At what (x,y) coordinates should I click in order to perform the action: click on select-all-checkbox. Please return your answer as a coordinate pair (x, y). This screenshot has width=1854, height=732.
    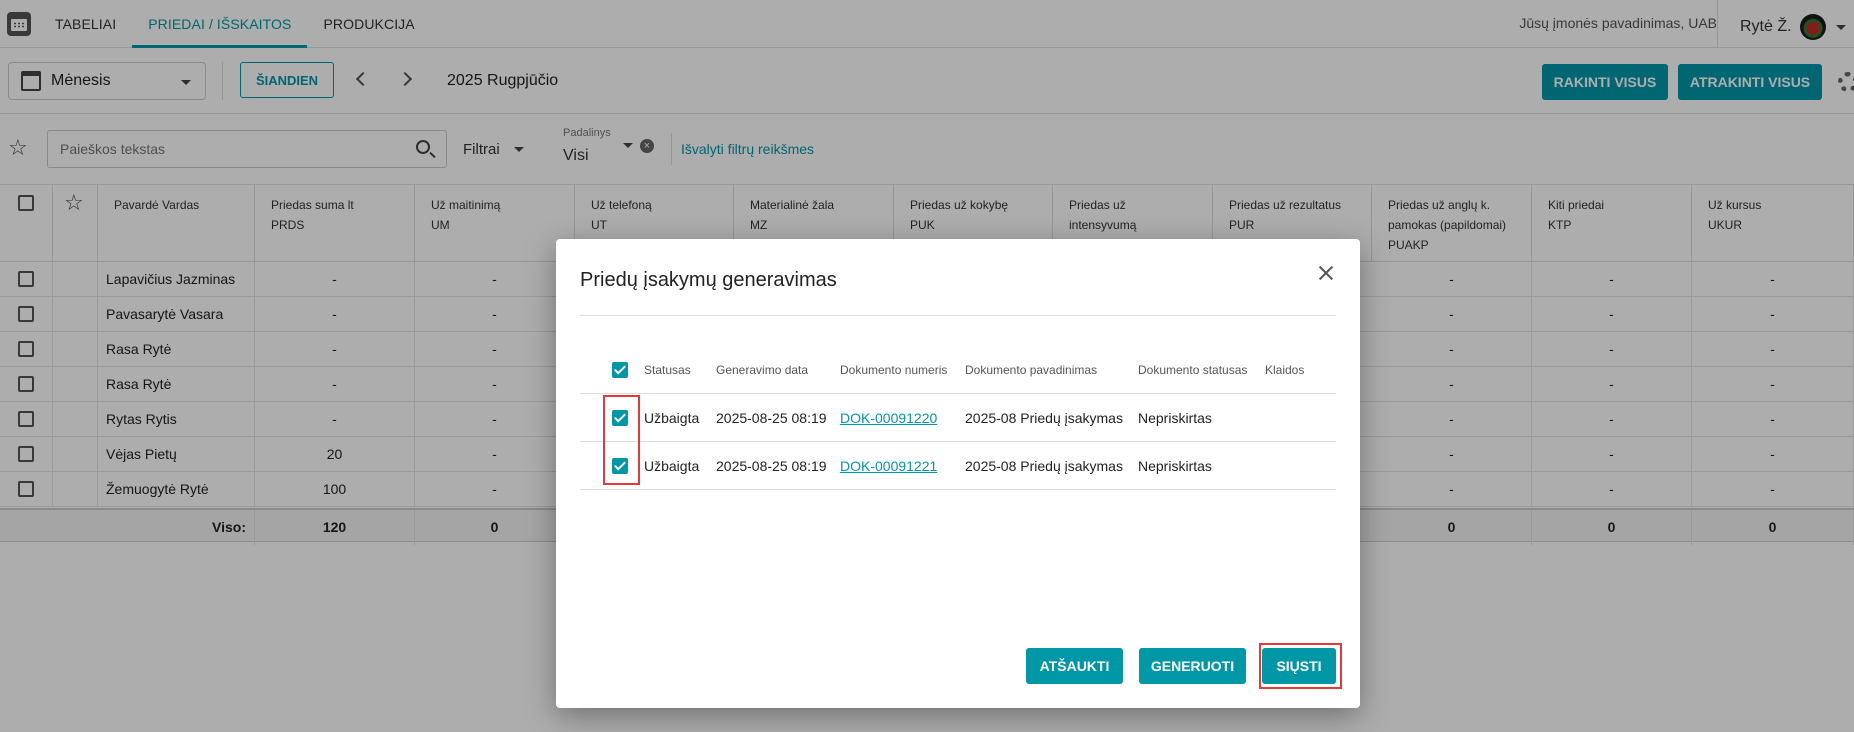
    Looking at the image, I should click on (620, 370).